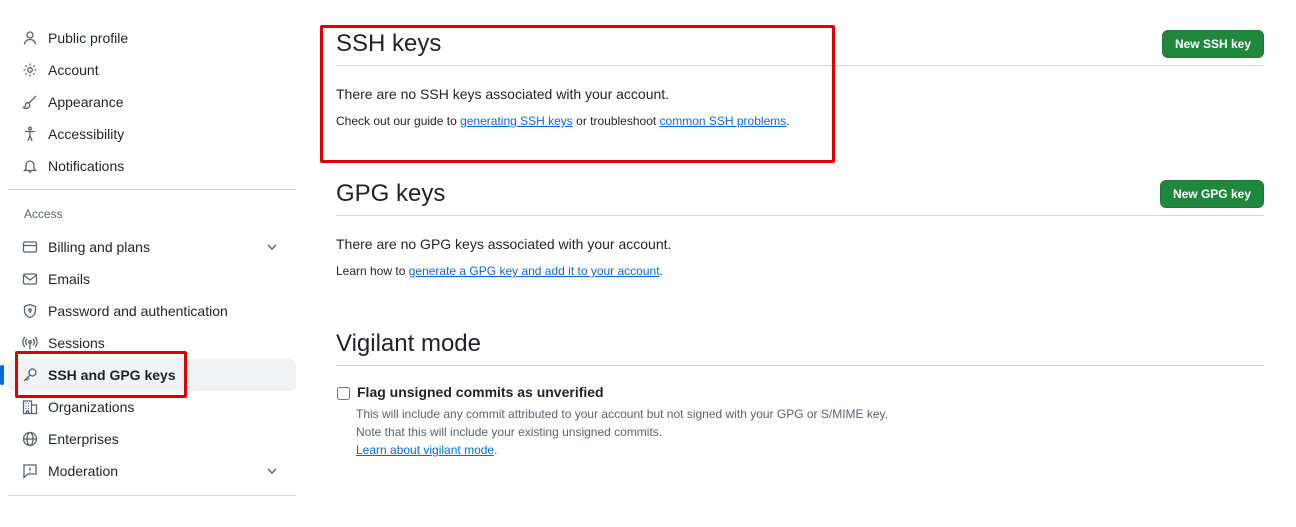 The width and height of the screenshot is (1296, 527). What do you see at coordinates (389, 43) in the screenshot?
I see `ssh-keys-title: SSH keys` at bounding box center [389, 43].